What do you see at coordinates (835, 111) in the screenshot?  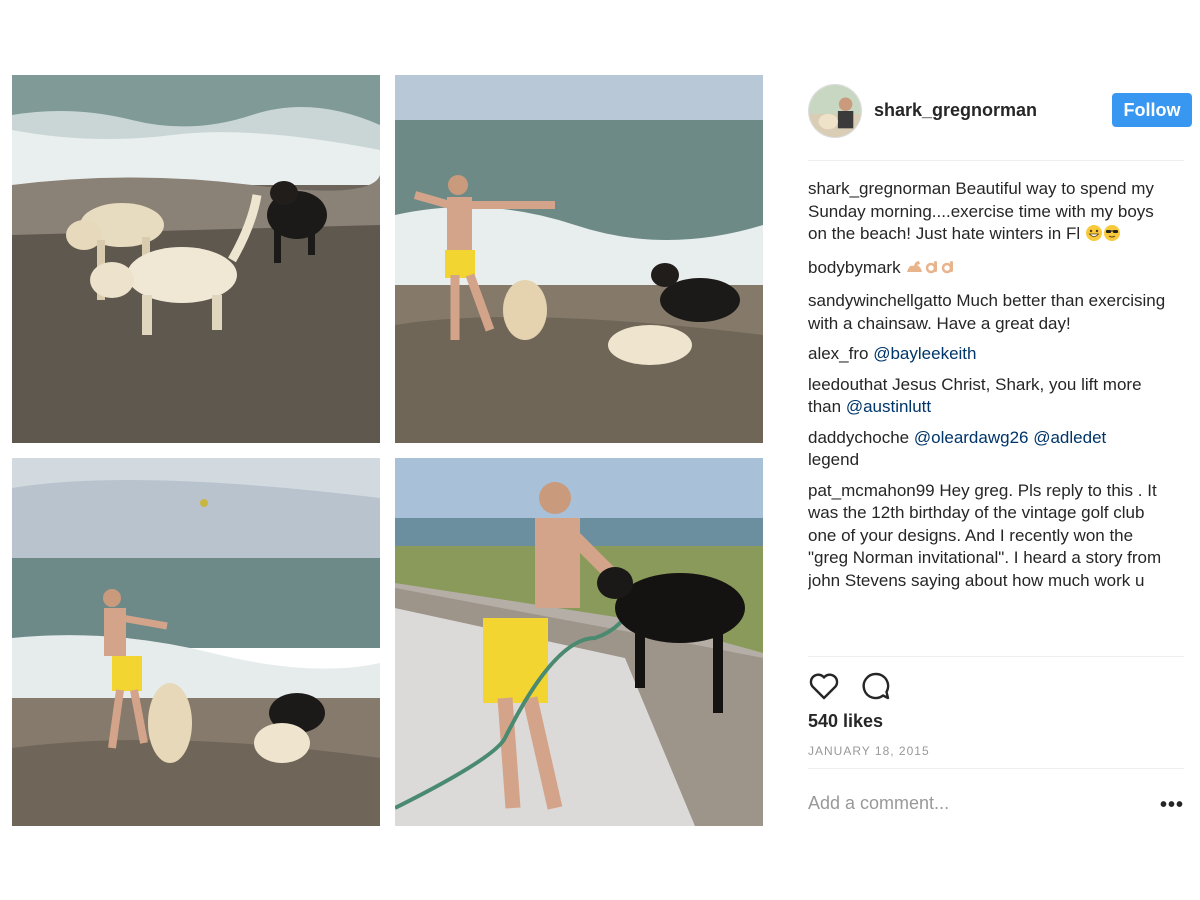 I see `avatar` at bounding box center [835, 111].